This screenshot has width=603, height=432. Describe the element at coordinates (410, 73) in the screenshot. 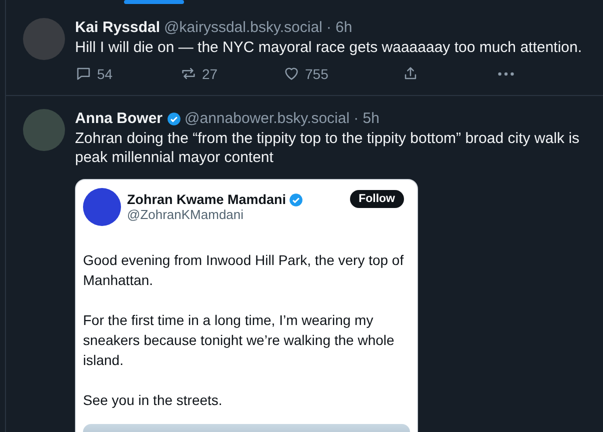

I see `share-icon` at that location.